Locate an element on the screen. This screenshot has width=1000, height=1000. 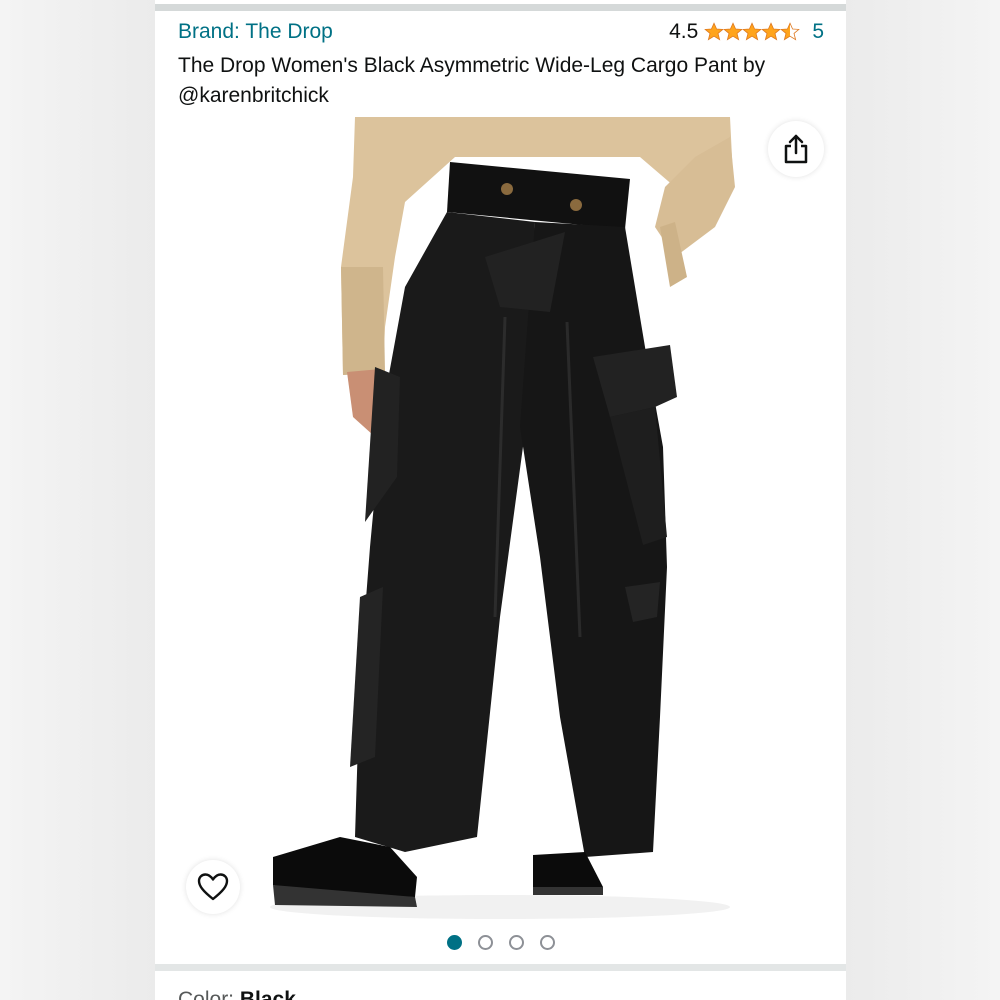
heart-outline-icon is located at coordinates (213, 887).